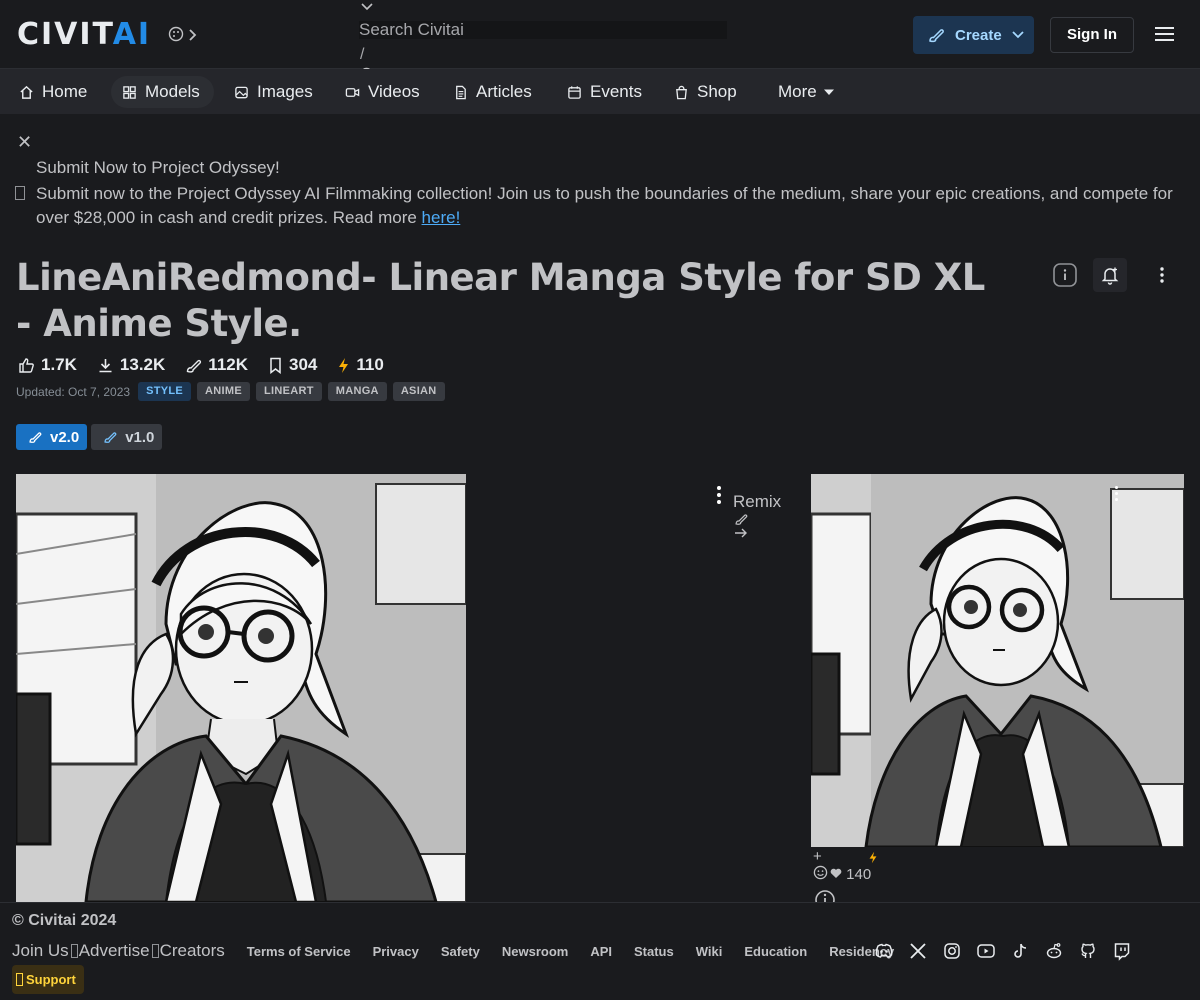 The width and height of the screenshot is (1200, 1000). I want to click on bell-plus-icon, so click(1110, 276).